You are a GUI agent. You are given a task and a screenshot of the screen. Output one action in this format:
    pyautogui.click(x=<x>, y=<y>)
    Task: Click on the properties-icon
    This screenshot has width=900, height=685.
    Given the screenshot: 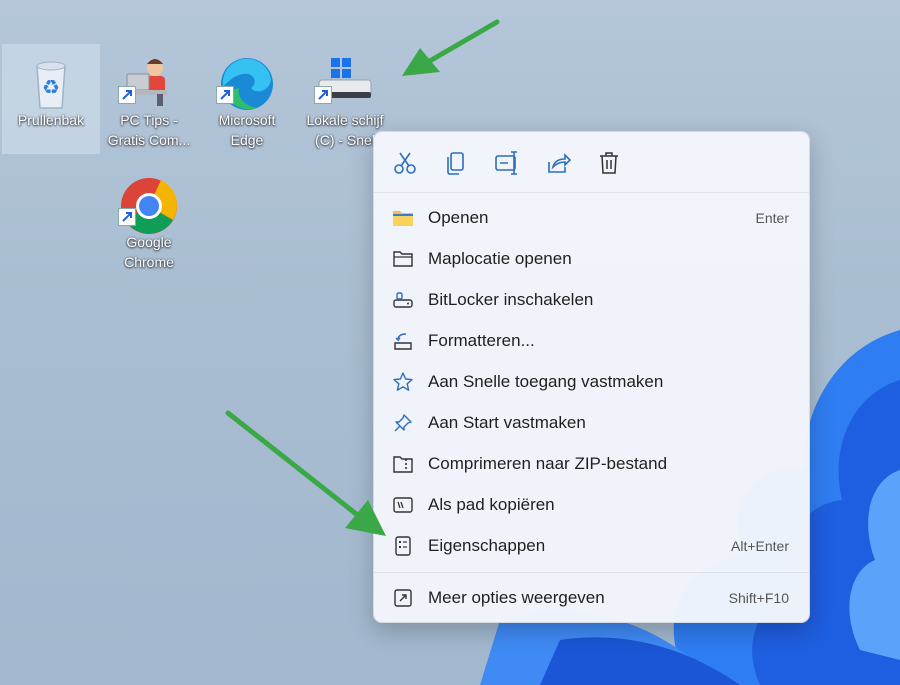 What is the action you would take?
    pyautogui.click(x=403, y=546)
    